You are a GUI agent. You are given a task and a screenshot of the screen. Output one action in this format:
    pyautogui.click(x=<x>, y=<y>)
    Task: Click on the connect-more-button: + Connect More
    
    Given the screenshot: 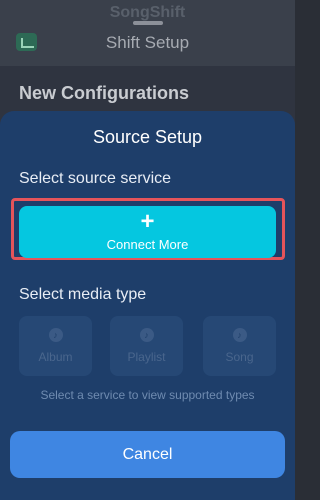 What is the action you would take?
    pyautogui.click(x=147, y=232)
    